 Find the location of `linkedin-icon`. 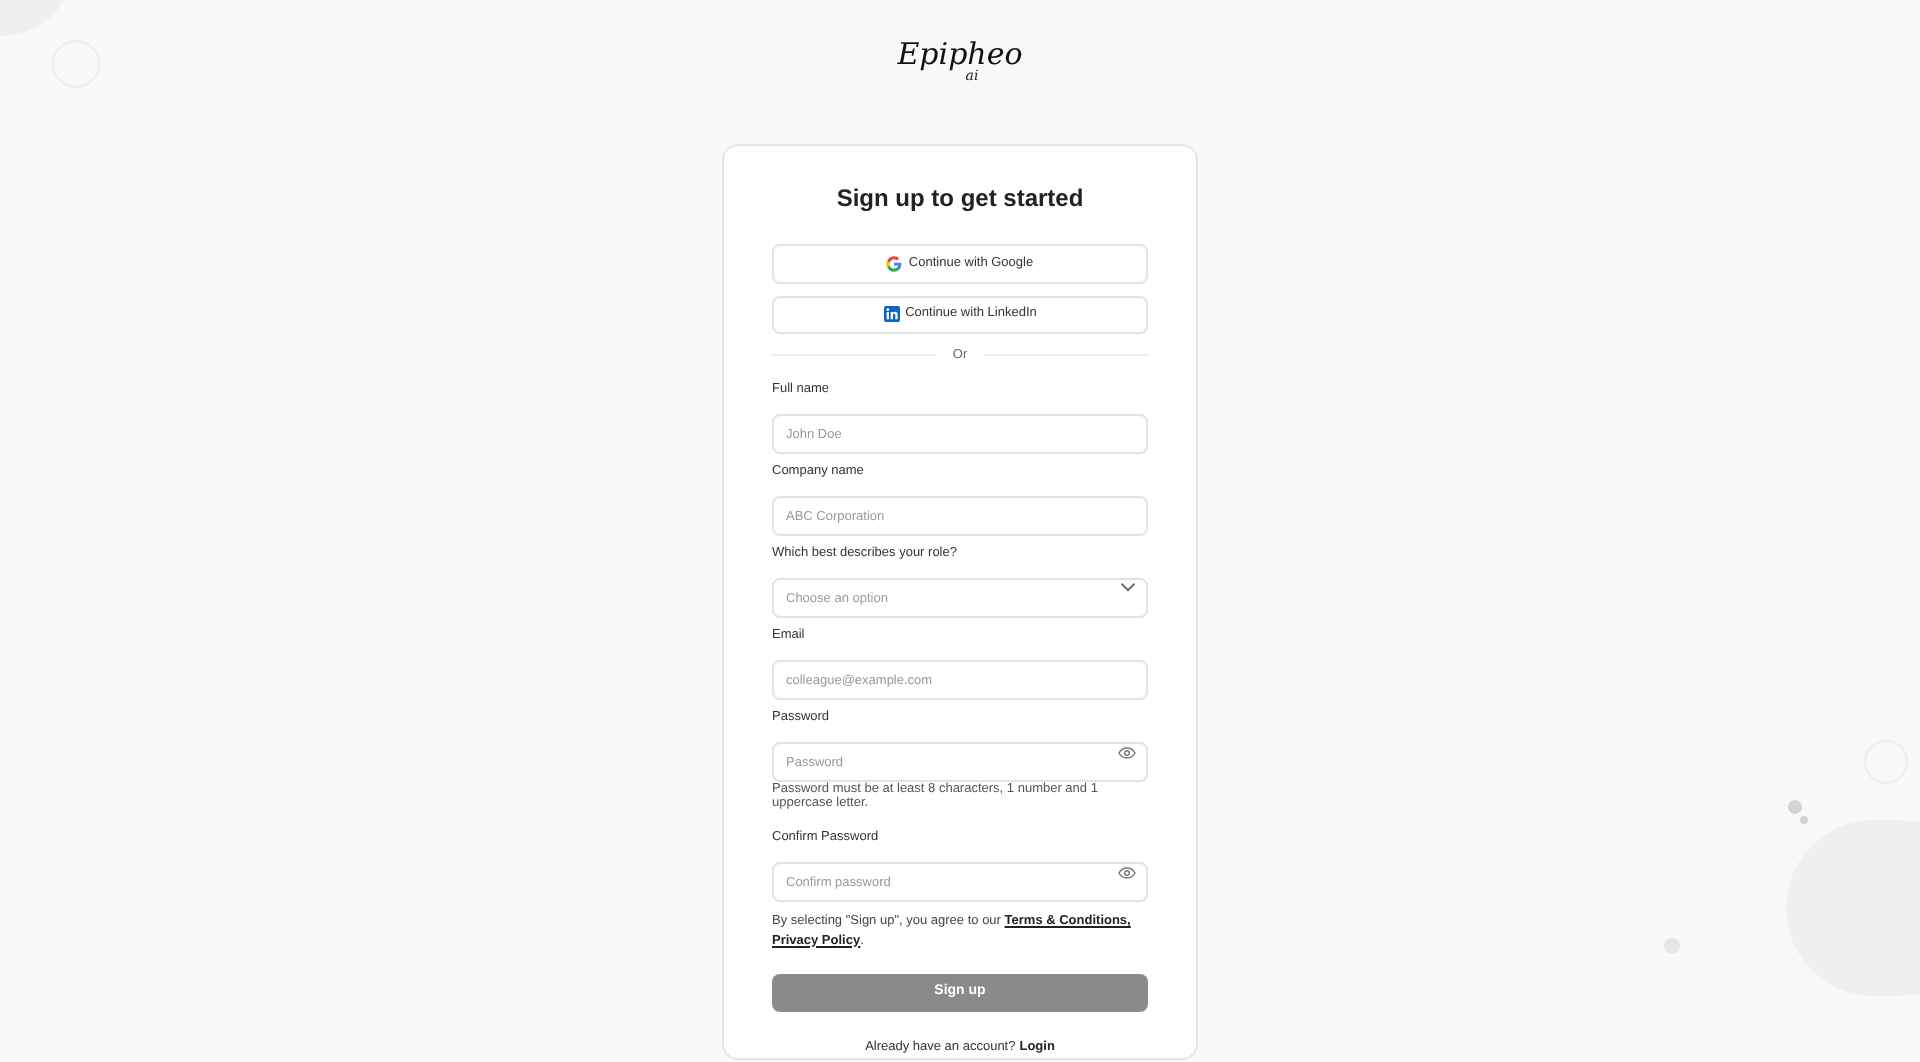

linkedin-icon is located at coordinates (891, 314).